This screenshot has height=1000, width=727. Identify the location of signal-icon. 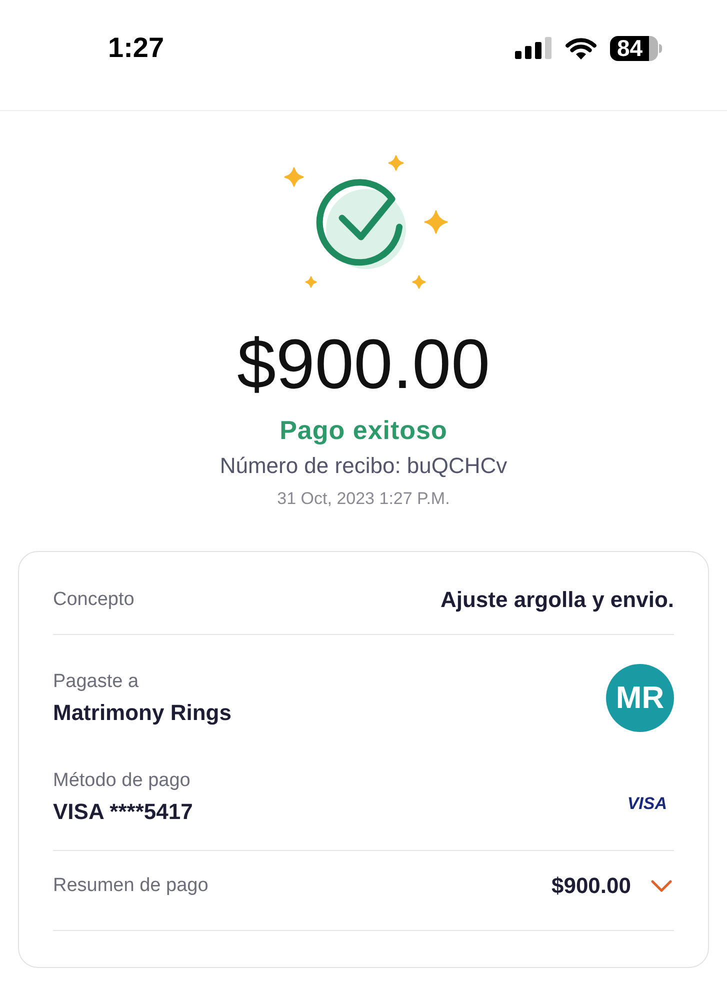
(533, 48).